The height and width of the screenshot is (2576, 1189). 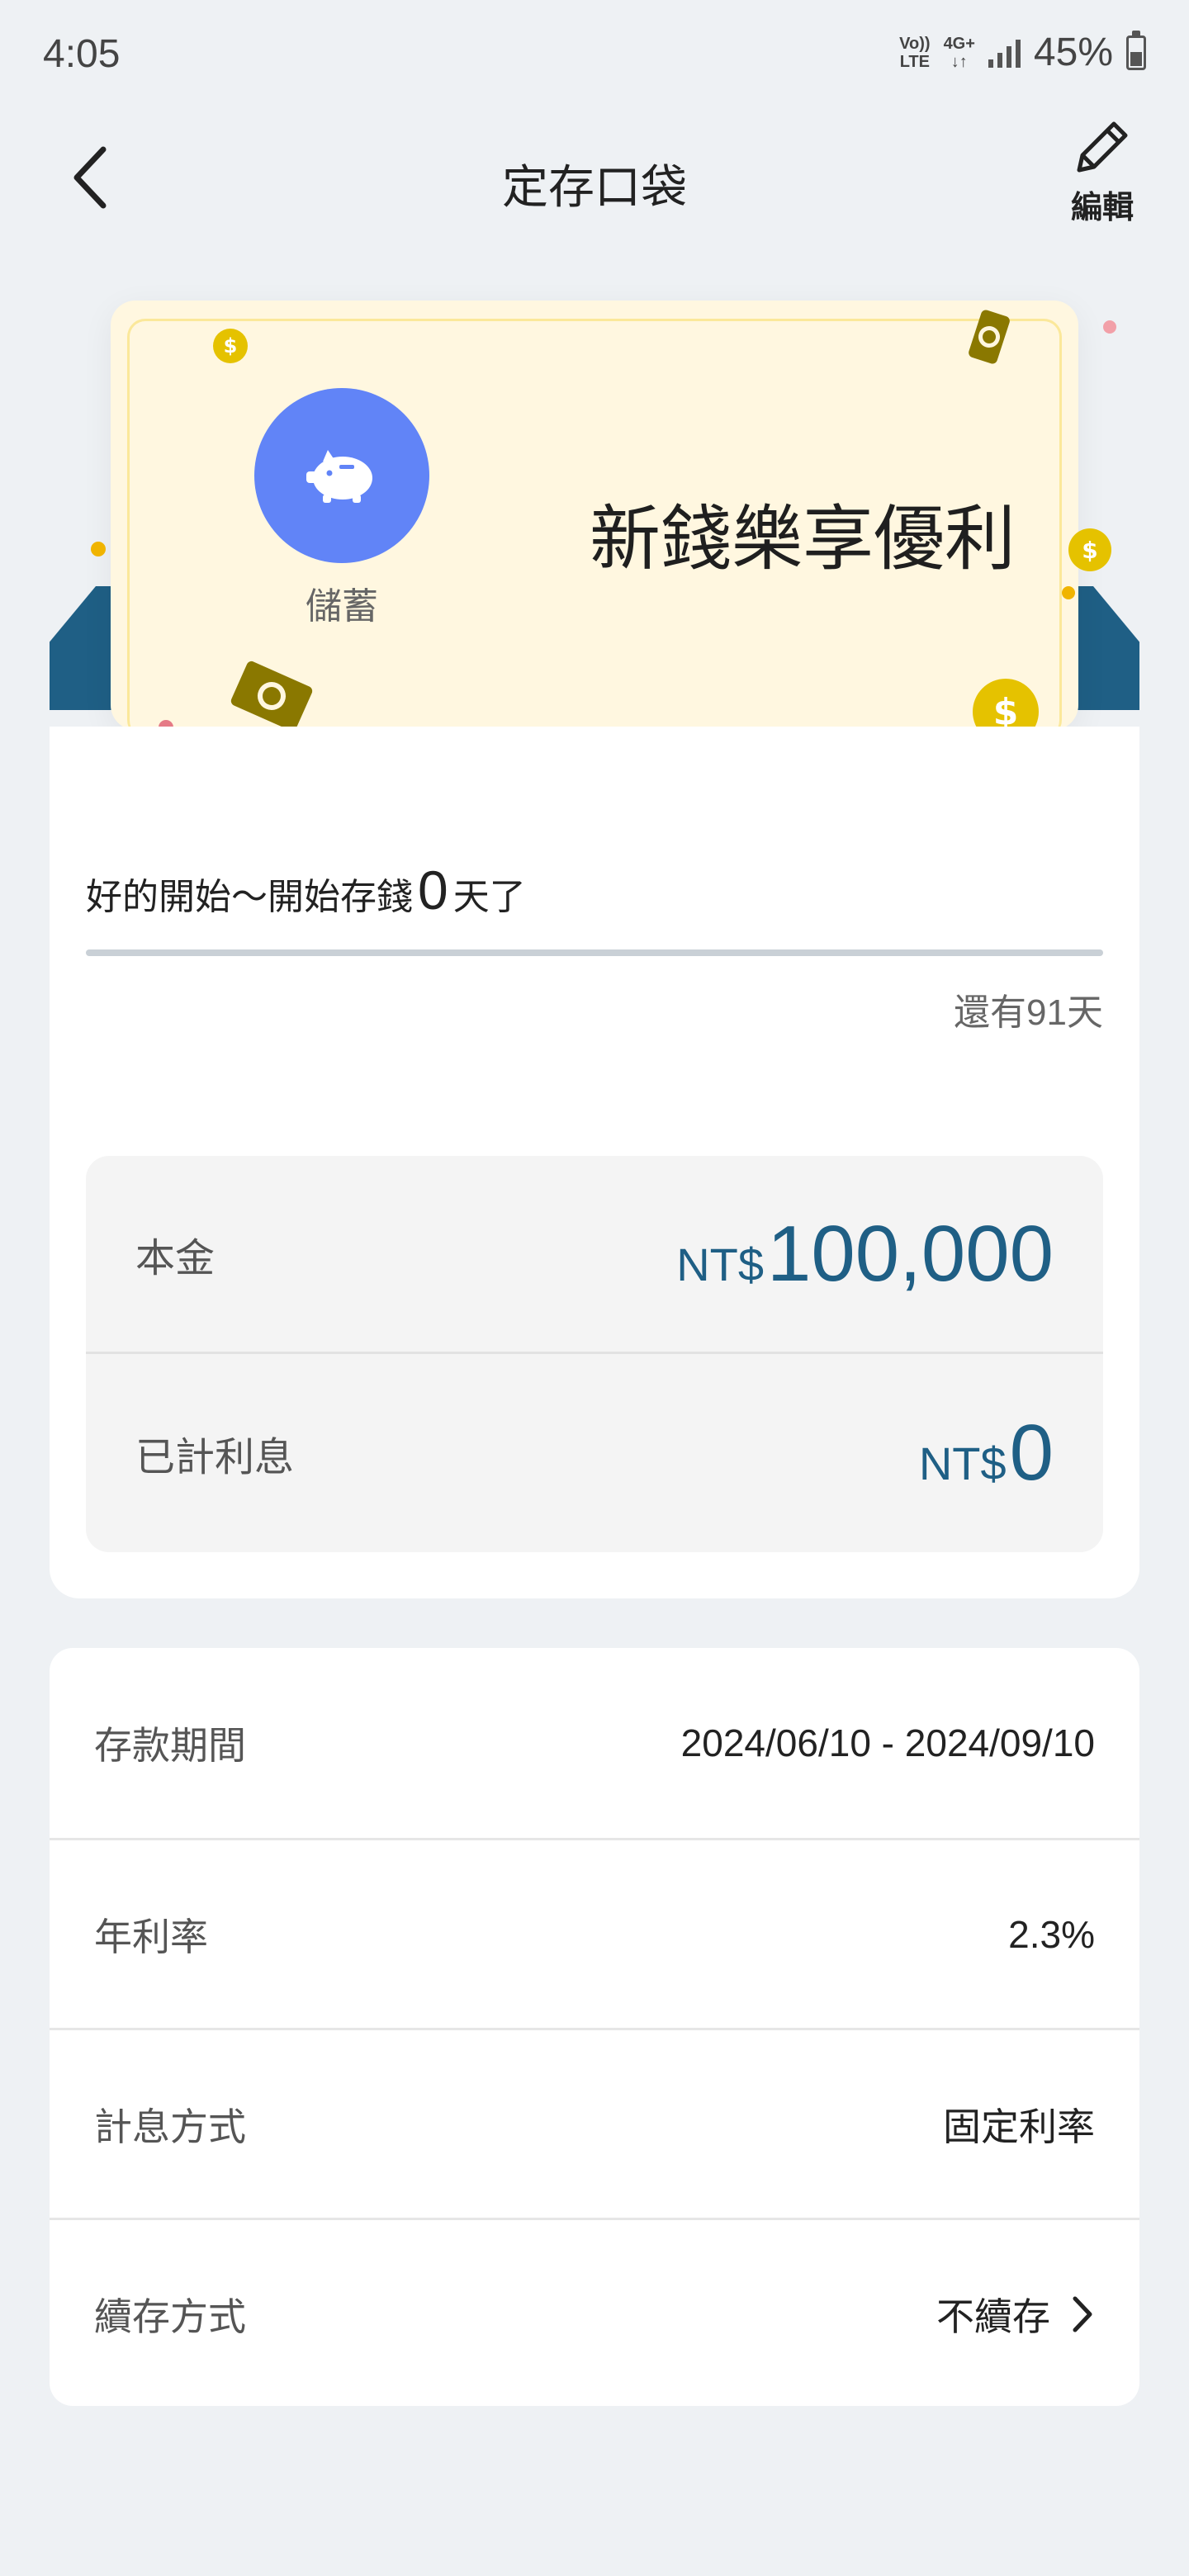 What do you see at coordinates (594, 1744) in the screenshot?
I see `detail-row-period: 存款期間 2024/06/10 - 2024/09/10` at bounding box center [594, 1744].